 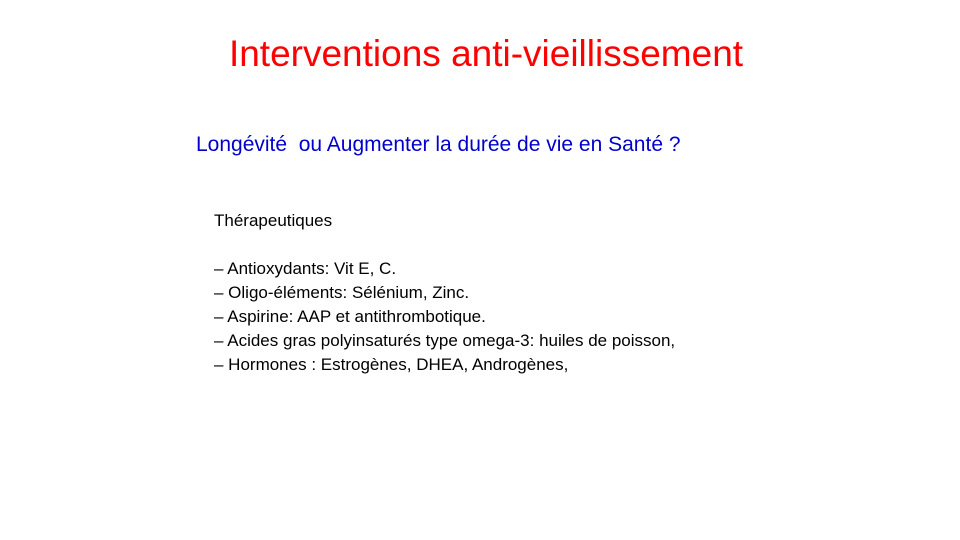 I want to click on list-item: – Antioxydants: Vit E, C., so click(x=305, y=268).